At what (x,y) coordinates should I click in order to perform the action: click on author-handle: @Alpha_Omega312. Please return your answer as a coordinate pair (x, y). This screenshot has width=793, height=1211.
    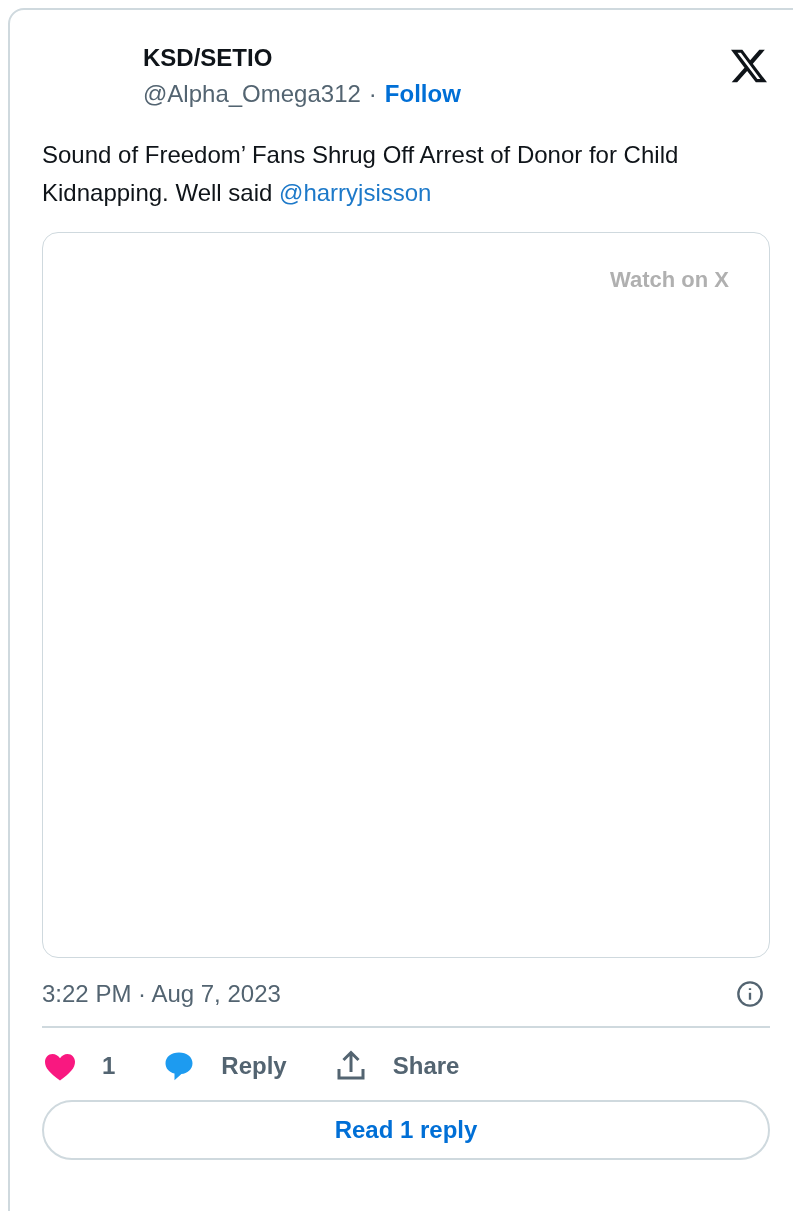
    Looking at the image, I should click on (252, 94).